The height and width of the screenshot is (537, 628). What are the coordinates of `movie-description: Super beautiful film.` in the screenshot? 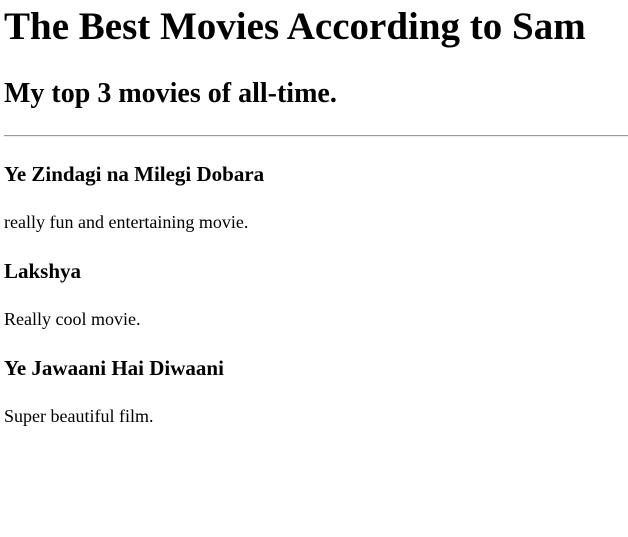 It's located at (79, 416).